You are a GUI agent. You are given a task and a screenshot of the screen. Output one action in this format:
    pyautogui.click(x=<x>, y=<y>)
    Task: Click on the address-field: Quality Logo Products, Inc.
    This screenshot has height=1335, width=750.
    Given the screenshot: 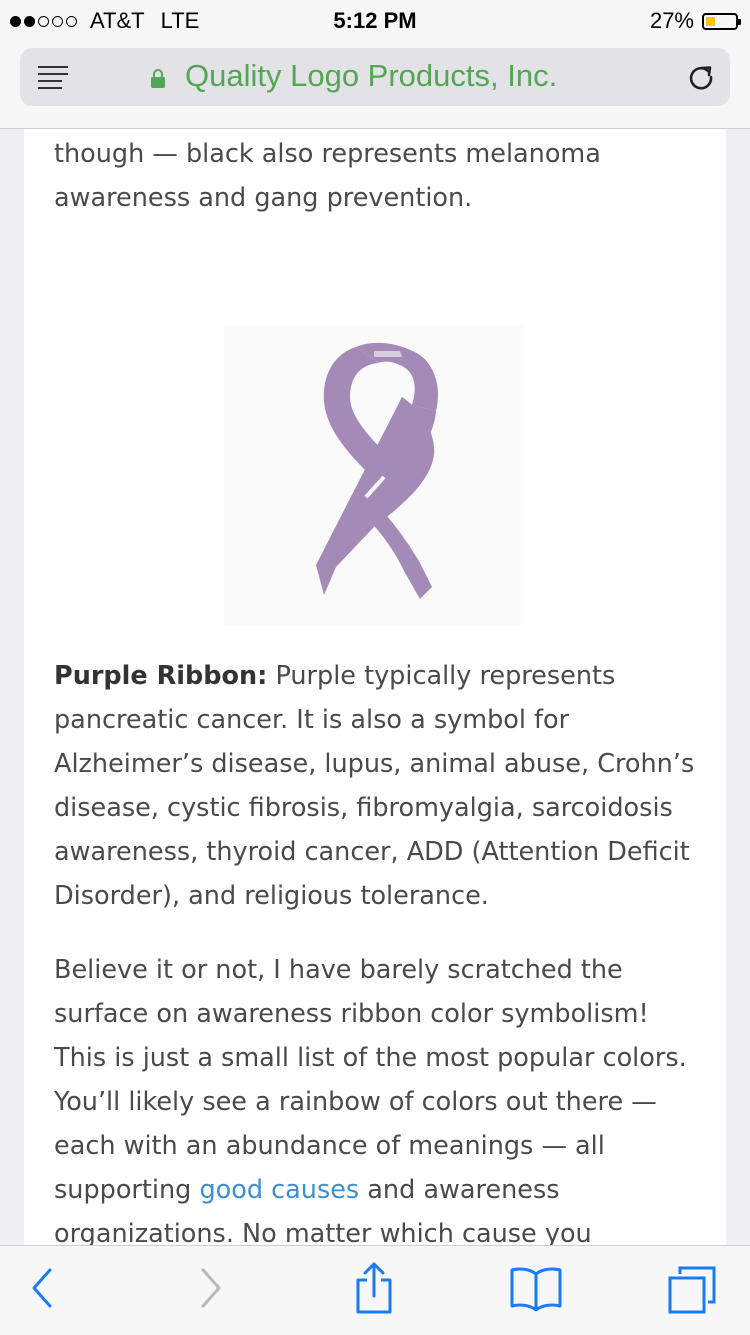 What is the action you would take?
    pyautogui.click(x=375, y=77)
    